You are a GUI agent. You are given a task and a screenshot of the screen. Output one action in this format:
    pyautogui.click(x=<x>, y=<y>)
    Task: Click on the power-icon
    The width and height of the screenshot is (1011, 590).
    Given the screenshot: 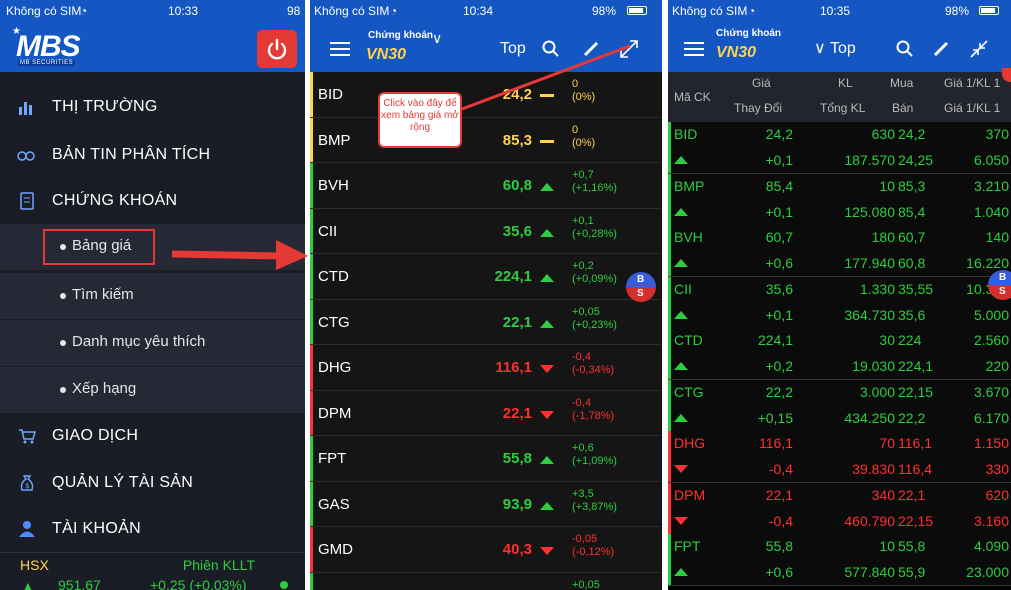 What is the action you would take?
    pyautogui.click(x=277, y=49)
    